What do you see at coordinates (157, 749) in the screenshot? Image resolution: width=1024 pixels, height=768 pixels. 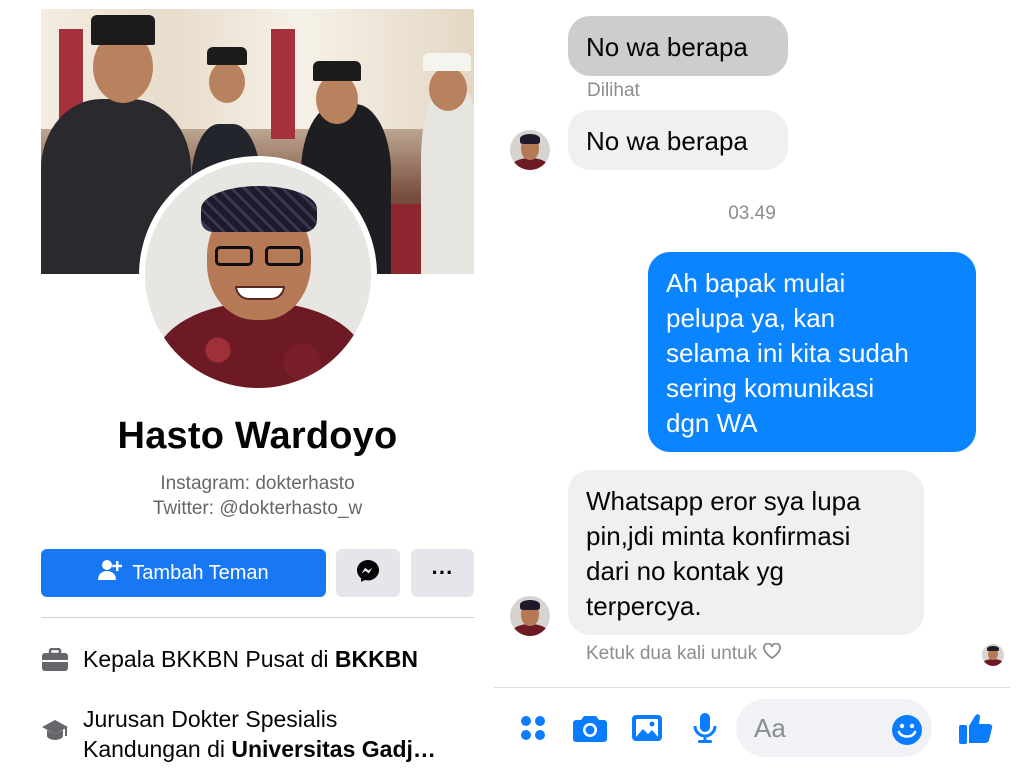 I see `education-line2: Kandungan di` at bounding box center [157, 749].